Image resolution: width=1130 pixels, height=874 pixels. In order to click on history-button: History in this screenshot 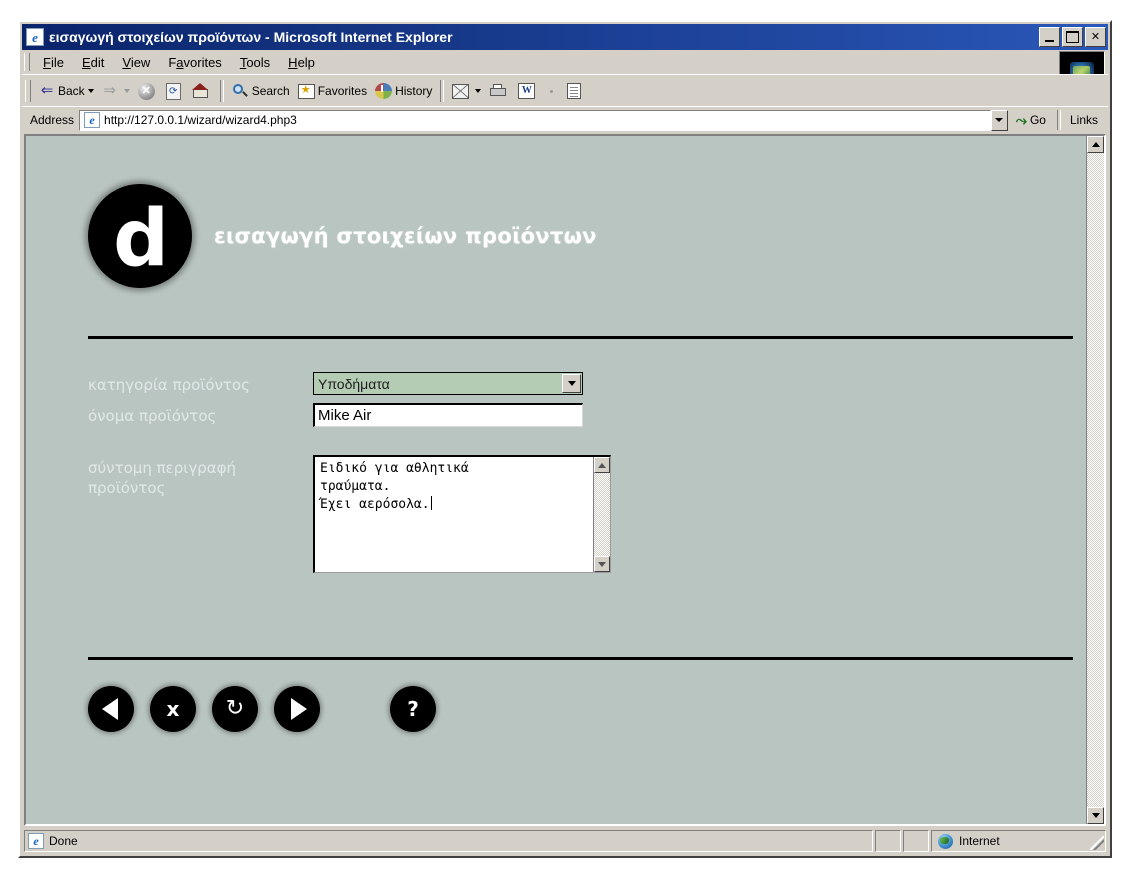, I will do `click(403, 91)`.